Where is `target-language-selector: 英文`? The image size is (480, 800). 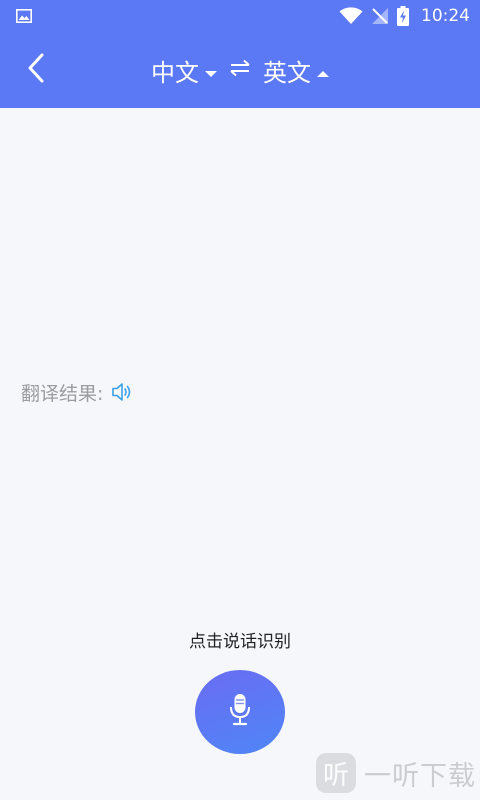 target-language-selector: 英文 is located at coordinates (296, 70).